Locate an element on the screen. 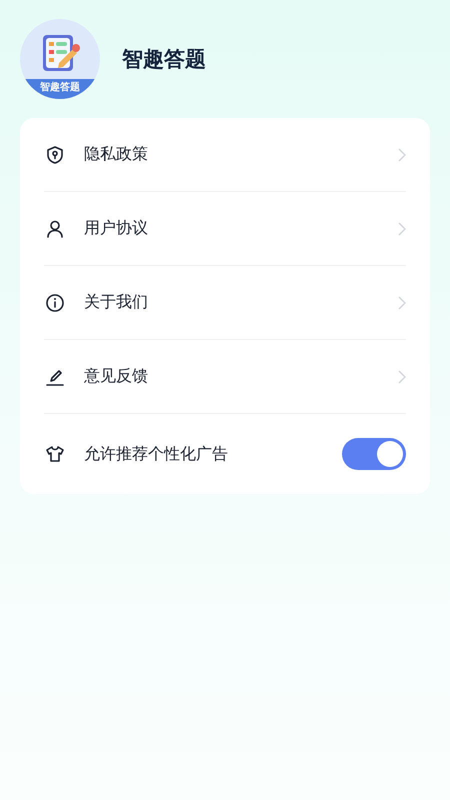 The image size is (450, 800). menu-item: 用户协议 is located at coordinates (241, 228).